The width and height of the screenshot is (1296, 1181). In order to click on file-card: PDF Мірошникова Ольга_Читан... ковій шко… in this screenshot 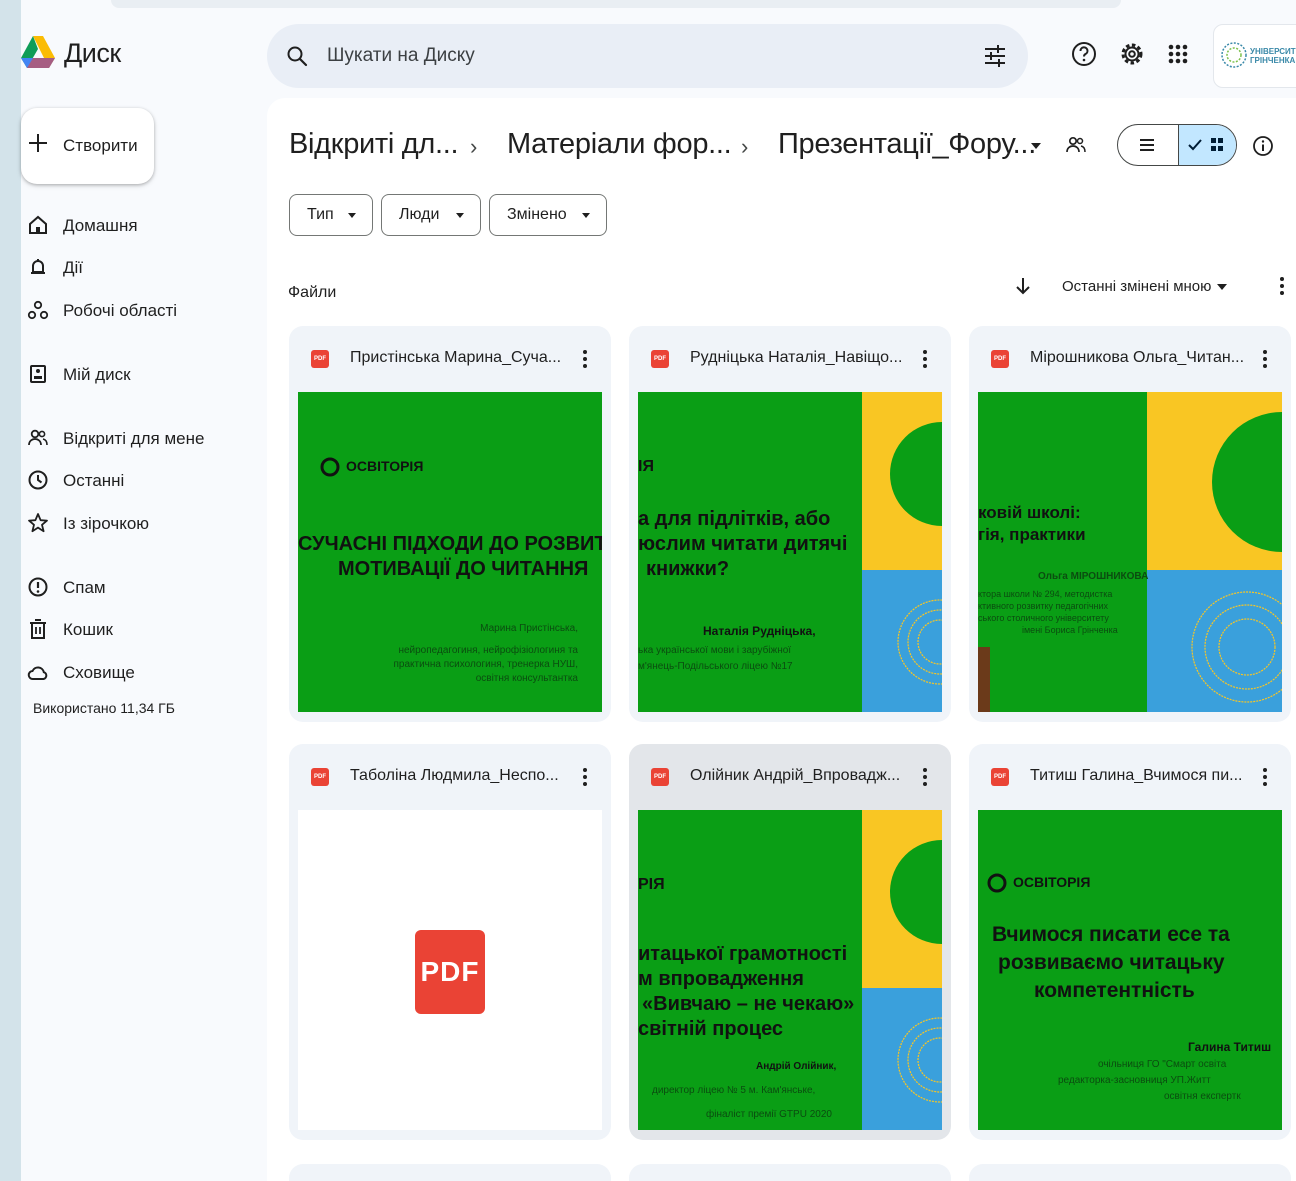, I will do `click(1130, 524)`.